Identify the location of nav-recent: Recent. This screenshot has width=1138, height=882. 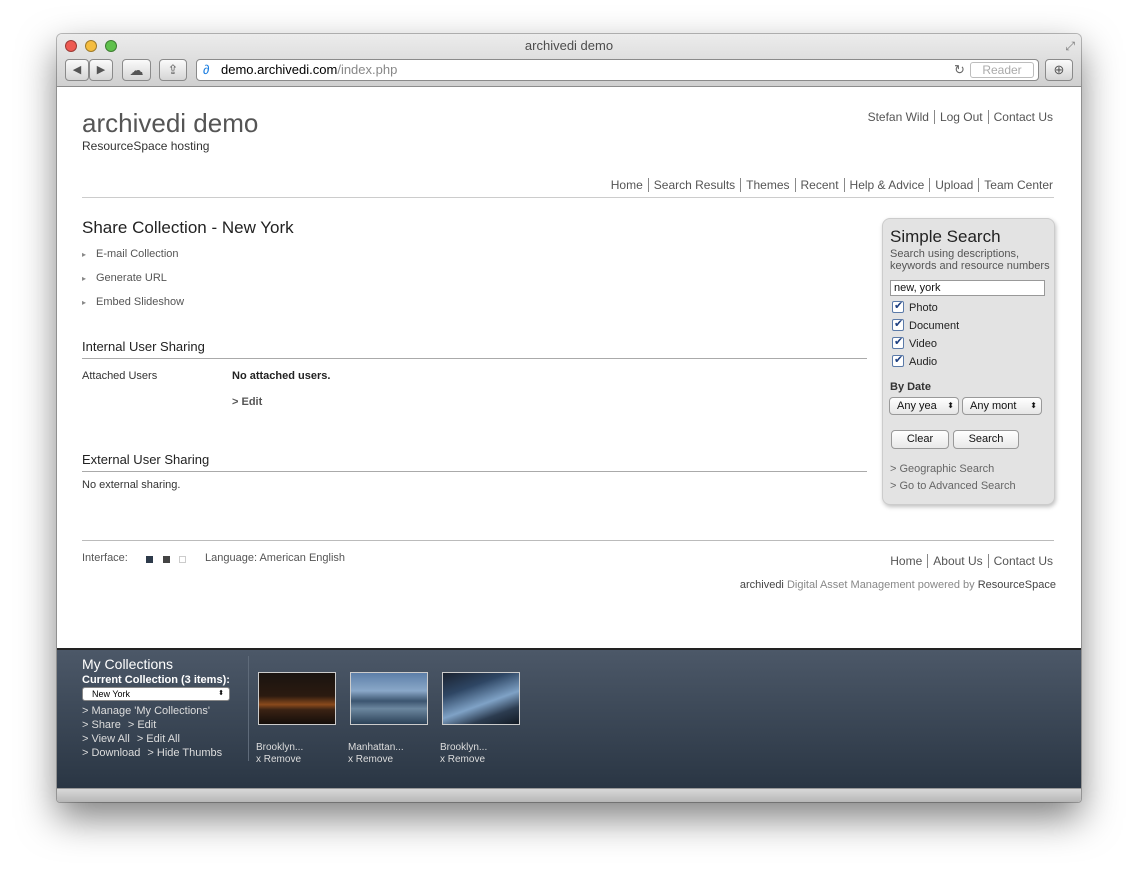
(819, 185).